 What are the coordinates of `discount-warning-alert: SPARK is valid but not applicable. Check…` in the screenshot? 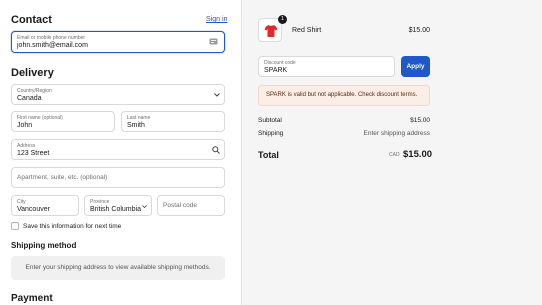 It's located at (344, 95).